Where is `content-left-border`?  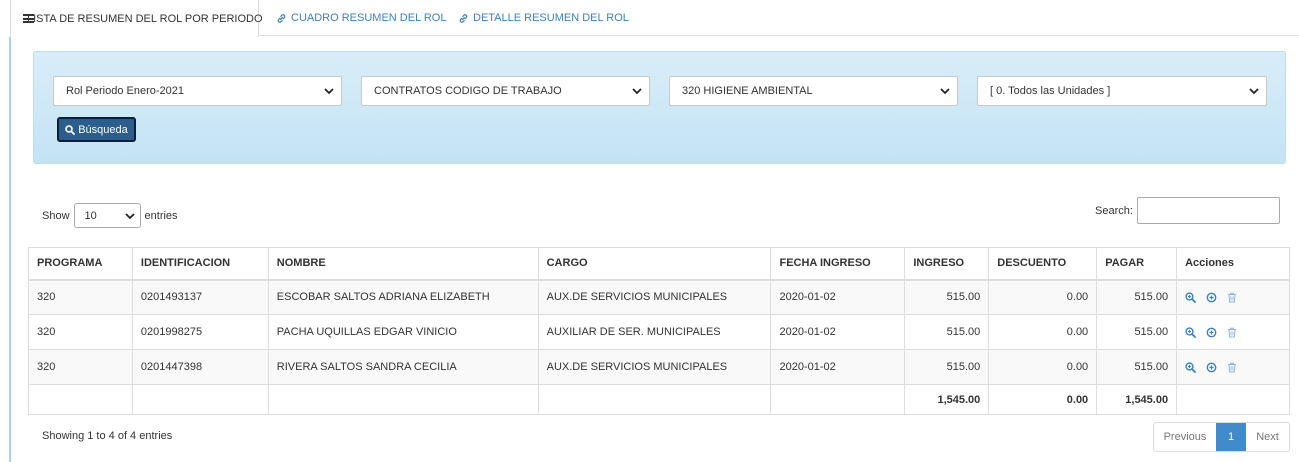
content-left-border is located at coordinates (10, 249).